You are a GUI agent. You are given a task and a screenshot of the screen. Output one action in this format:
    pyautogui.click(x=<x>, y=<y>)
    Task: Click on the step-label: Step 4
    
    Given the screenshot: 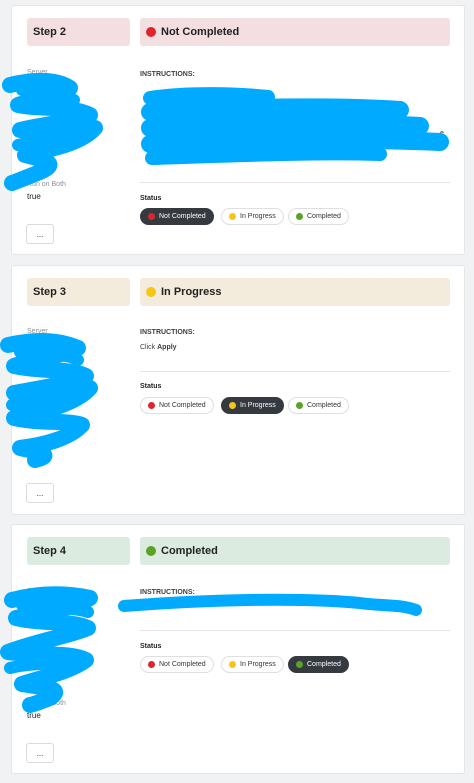 What is the action you would take?
    pyautogui.click(x=50, y=551)
    